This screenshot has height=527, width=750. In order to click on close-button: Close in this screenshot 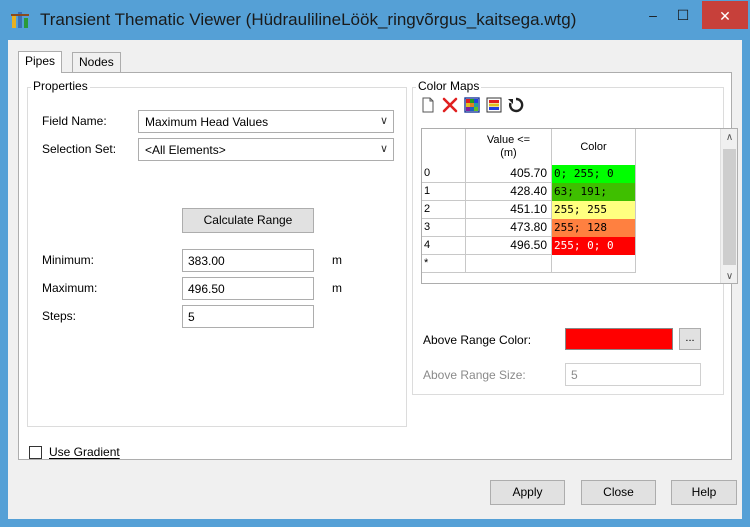, I will do `click(618, 492)`.